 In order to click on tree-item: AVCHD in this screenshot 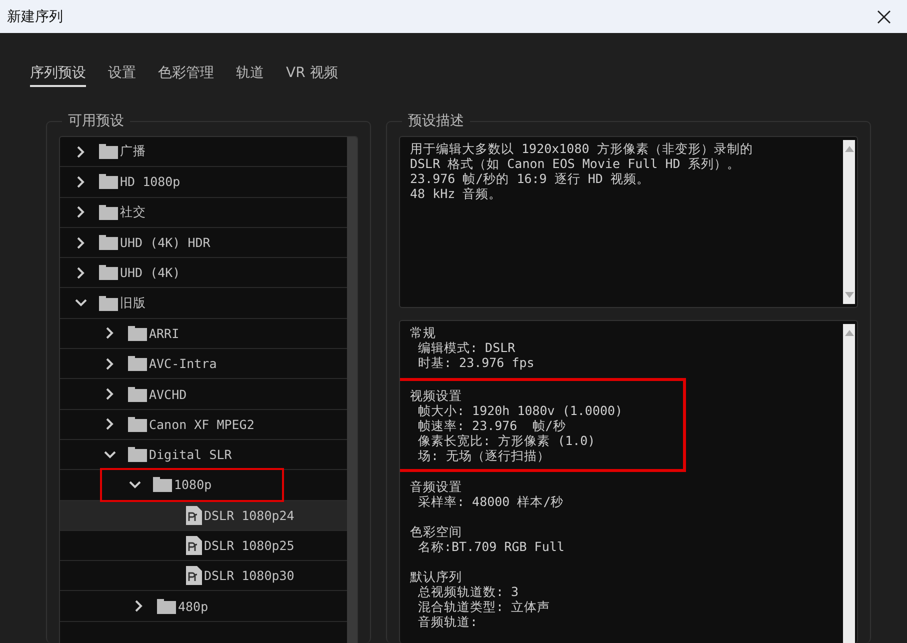, I will do `click(203, 394)`.